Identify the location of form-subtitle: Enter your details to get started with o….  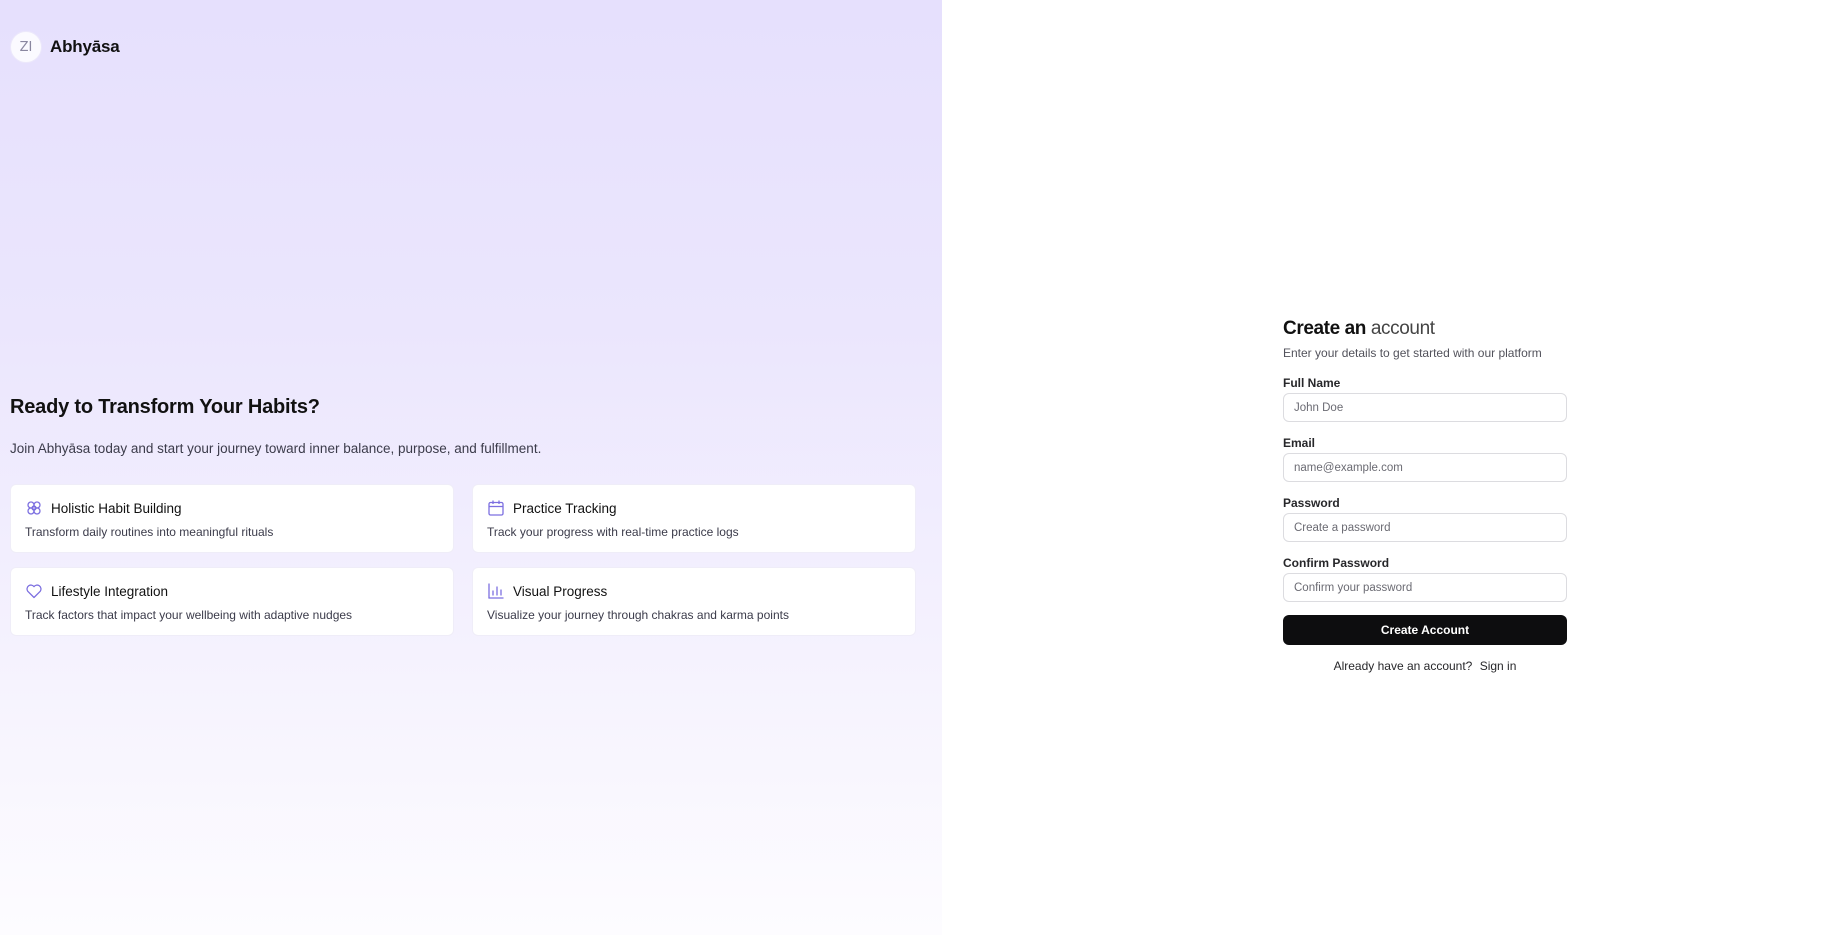
(1412, 353).